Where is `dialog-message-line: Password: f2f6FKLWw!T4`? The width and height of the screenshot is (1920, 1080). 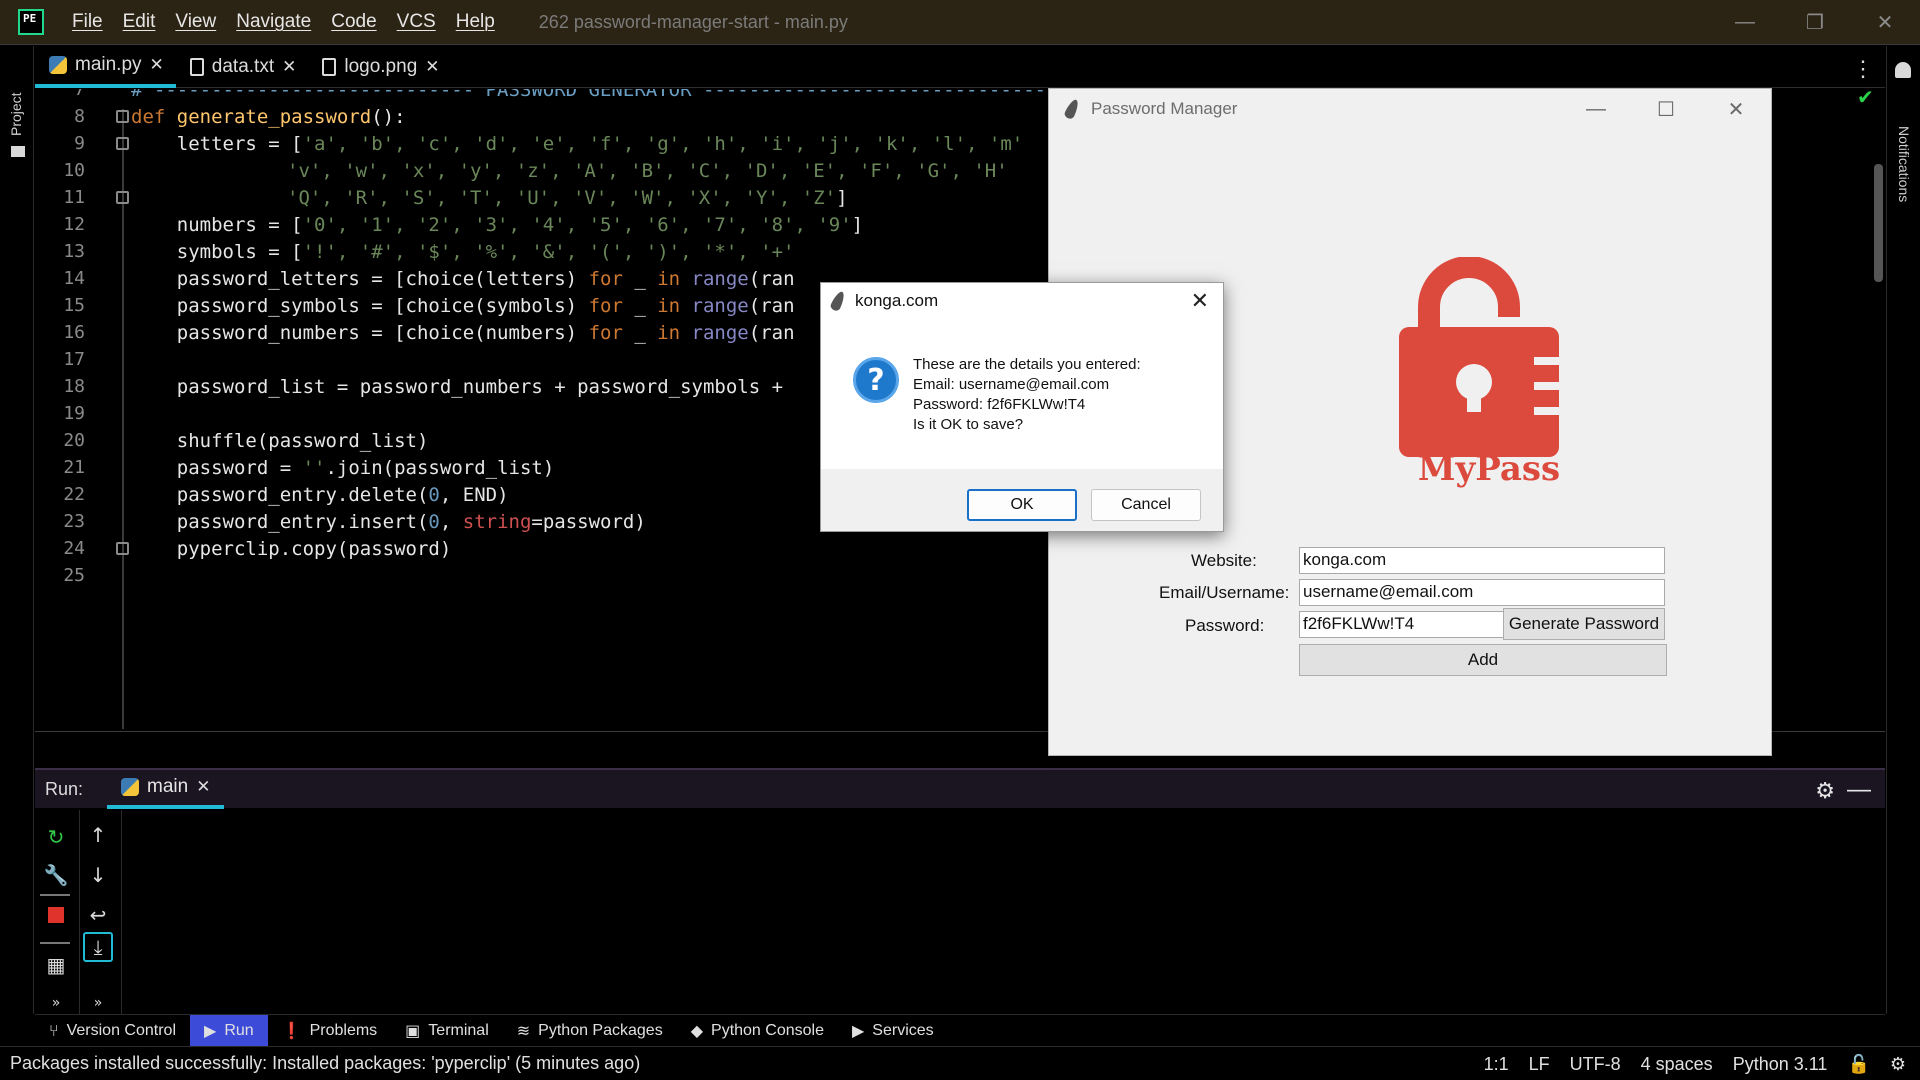
dialog-message-line: Password: f2f6FKLWw!T4 is located at coordinates (999, 404).